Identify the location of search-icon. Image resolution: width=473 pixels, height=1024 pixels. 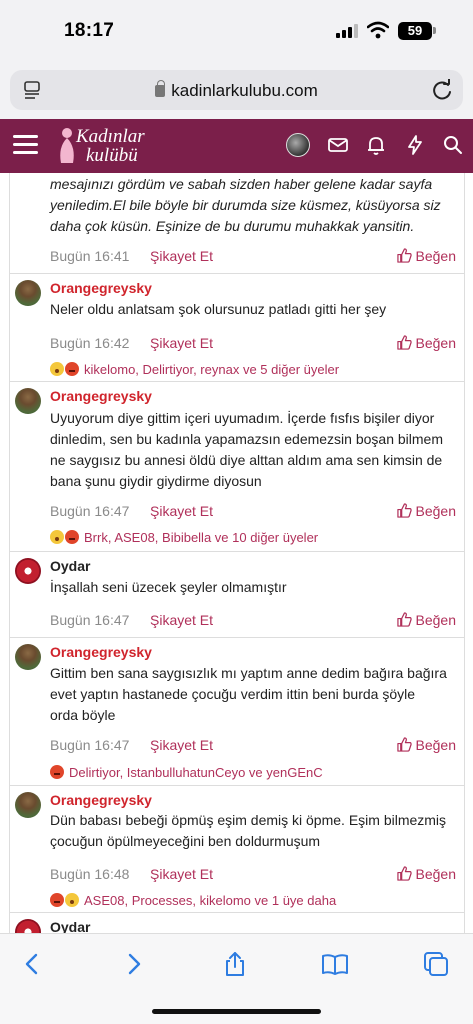
(453, 145).